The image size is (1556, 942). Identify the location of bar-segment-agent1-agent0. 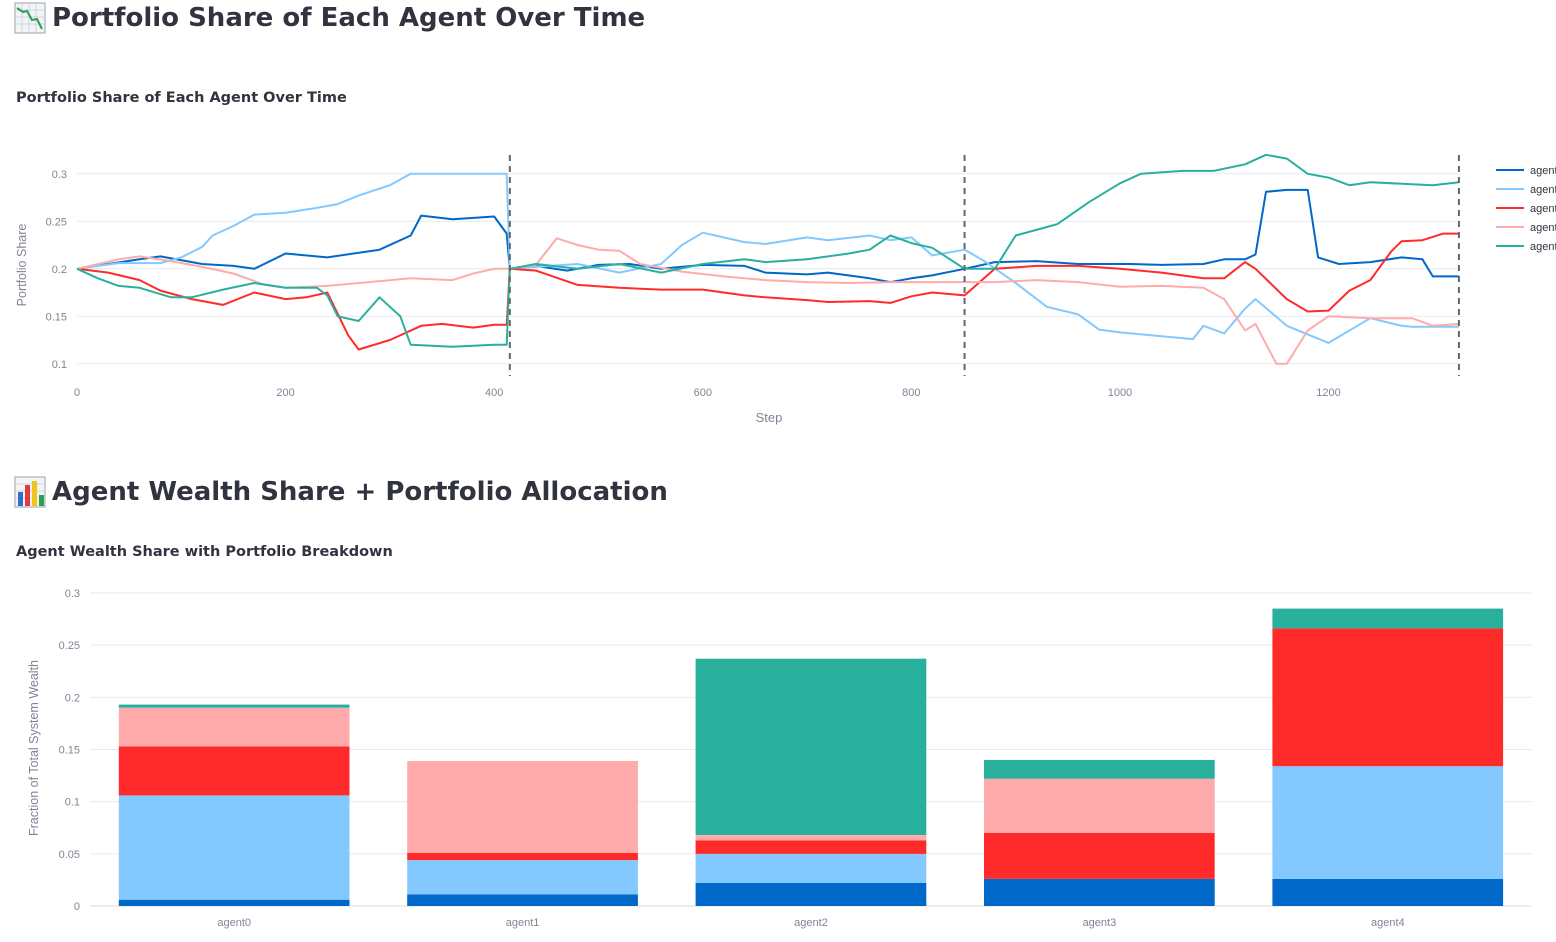
(522, 900).